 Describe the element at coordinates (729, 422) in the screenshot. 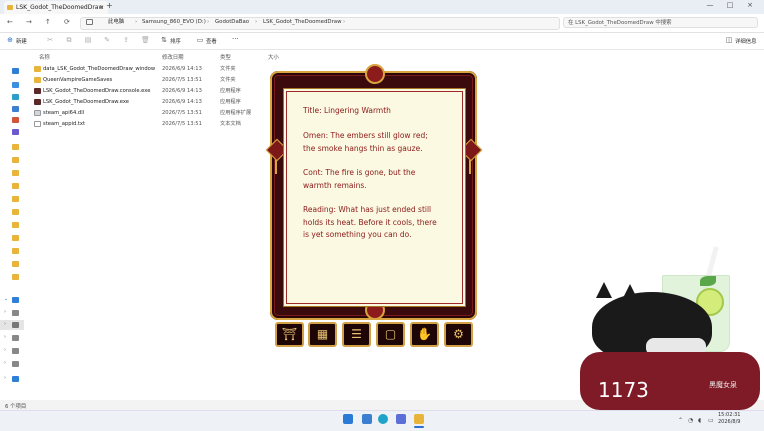

I see `clock-date: 2026/8/9` at that location.